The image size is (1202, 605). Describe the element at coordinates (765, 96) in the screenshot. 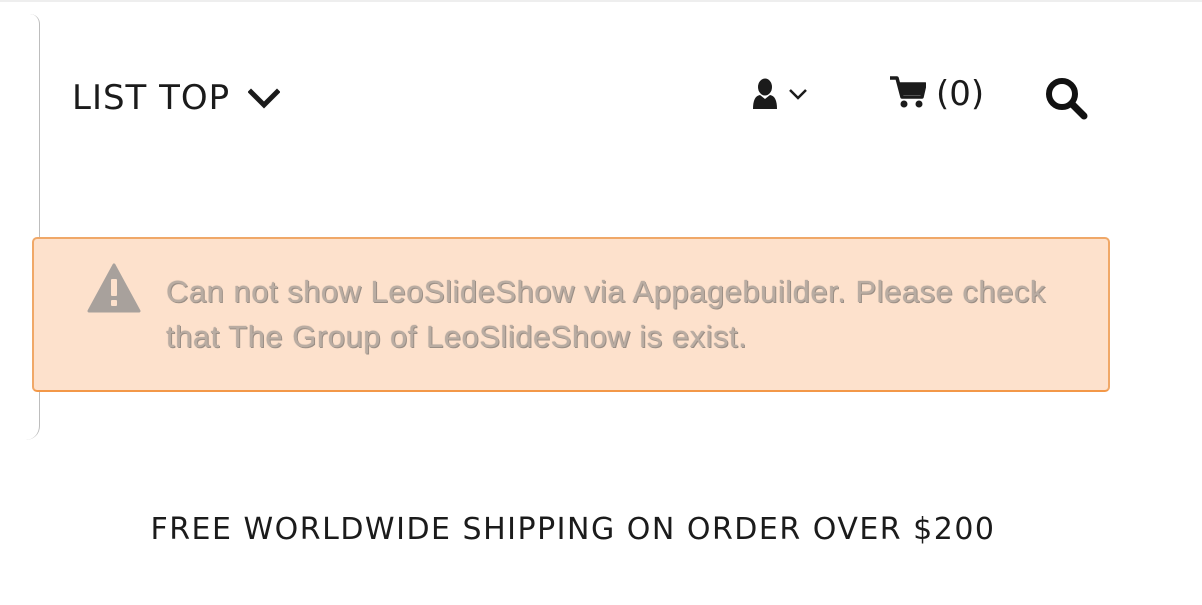

I see `user-icon` at that location.